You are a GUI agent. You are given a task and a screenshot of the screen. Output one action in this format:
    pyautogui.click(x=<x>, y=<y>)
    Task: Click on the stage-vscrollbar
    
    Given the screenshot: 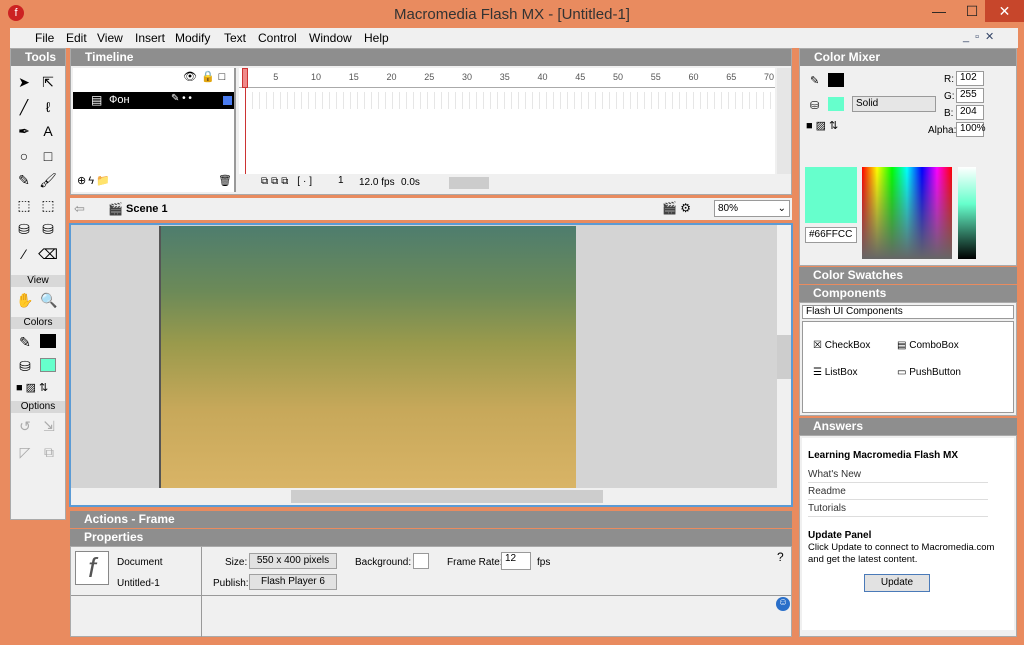 What is the action you would take?
    pyautogui.click(x=784, y=356)
    